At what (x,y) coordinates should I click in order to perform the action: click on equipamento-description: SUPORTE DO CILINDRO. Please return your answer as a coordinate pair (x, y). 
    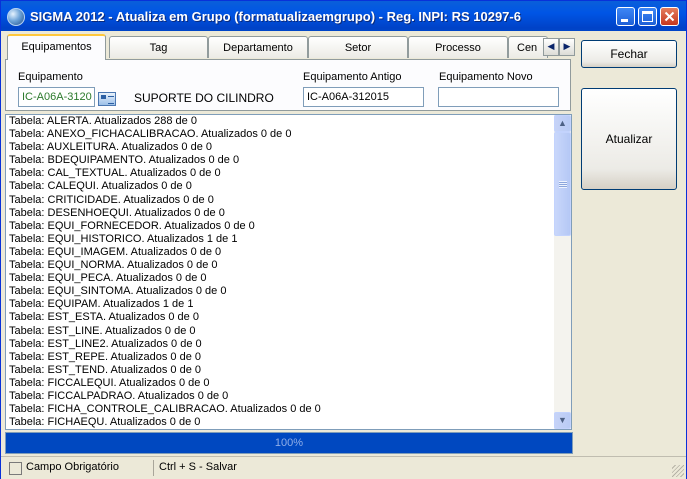
    Looking at the image, I should click on (204, 98).